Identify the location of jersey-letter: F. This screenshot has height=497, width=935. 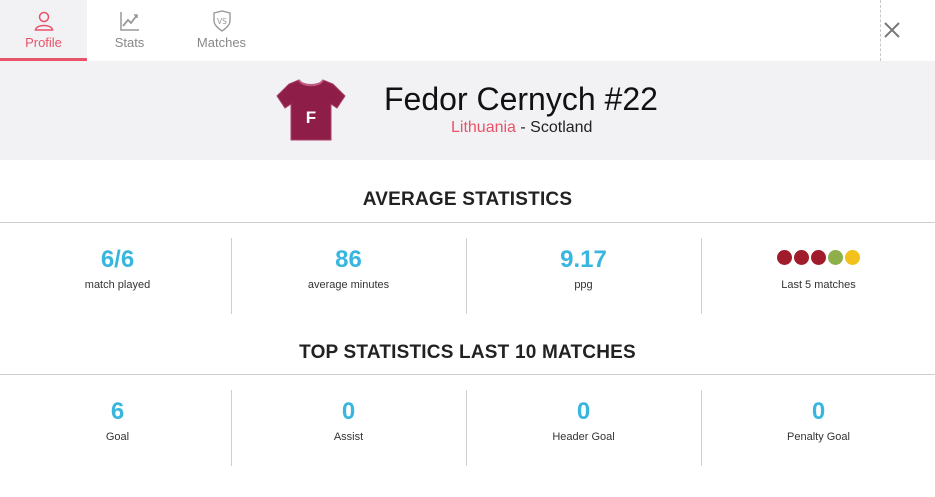
(311, 117).